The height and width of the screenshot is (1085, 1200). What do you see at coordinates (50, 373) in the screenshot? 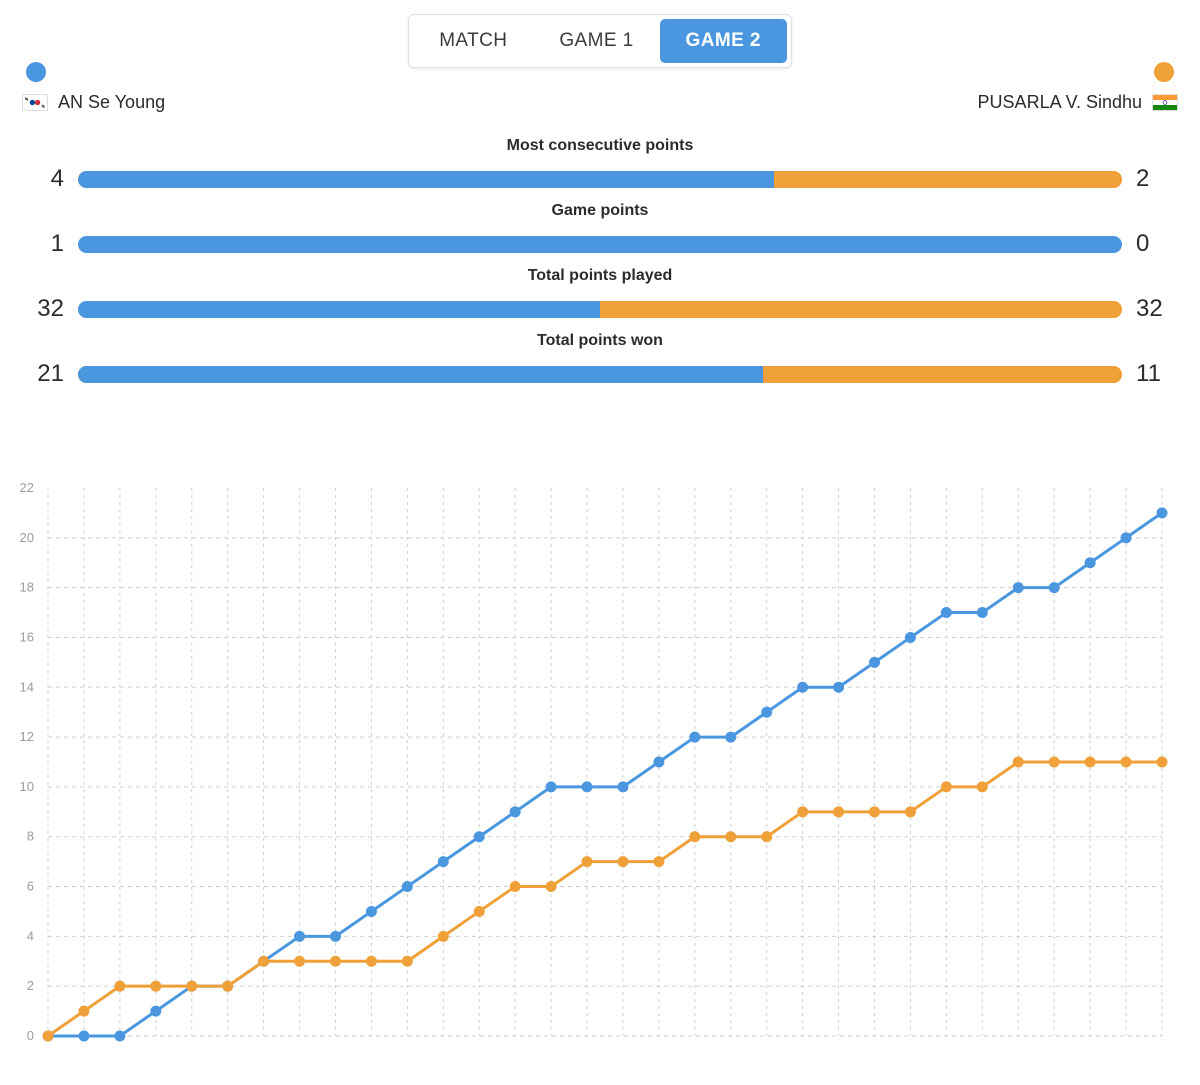
I see `stat-value-left: 21` at bounding box center [50, 373].